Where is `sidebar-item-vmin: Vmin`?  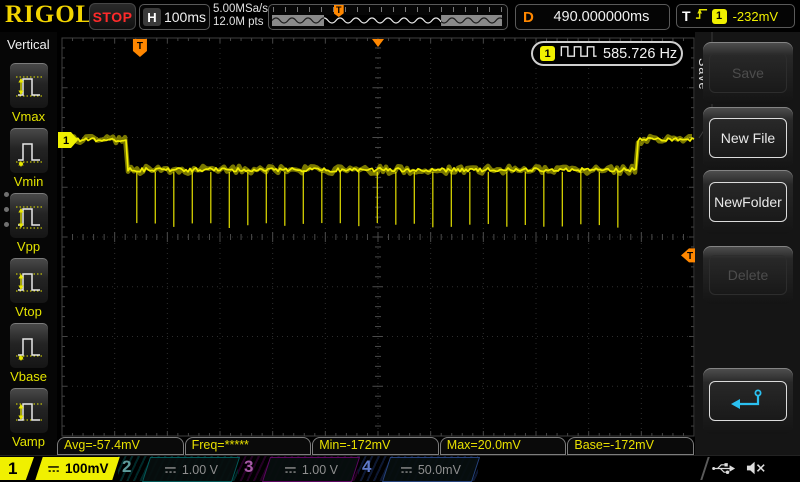 sidebar-item-vmin: Vmin is located at coordinates (28, 159).